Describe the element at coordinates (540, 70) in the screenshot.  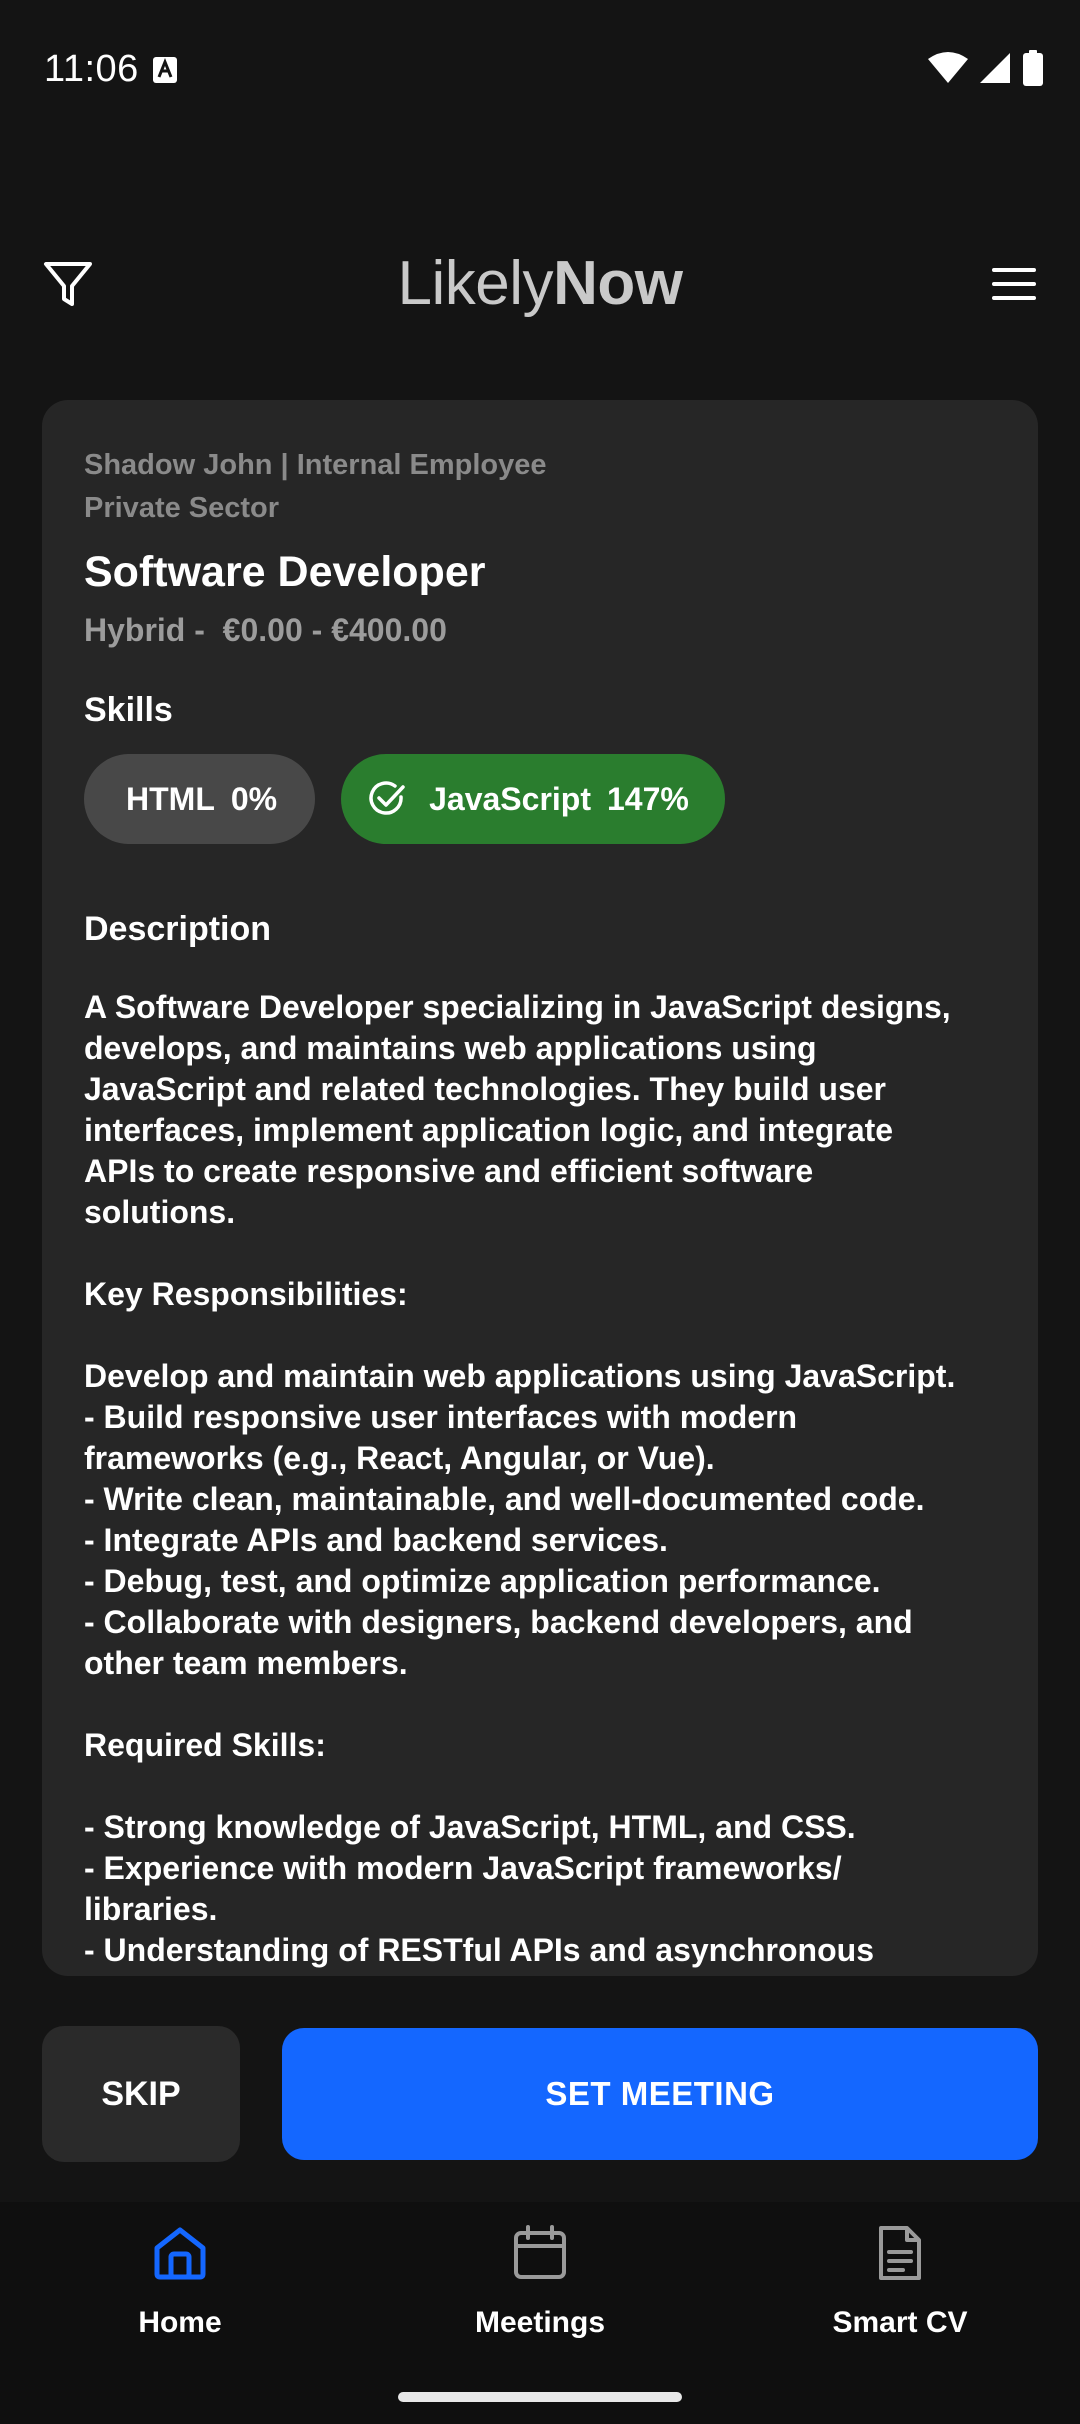
I see `status-bar: 11:06` at that location.